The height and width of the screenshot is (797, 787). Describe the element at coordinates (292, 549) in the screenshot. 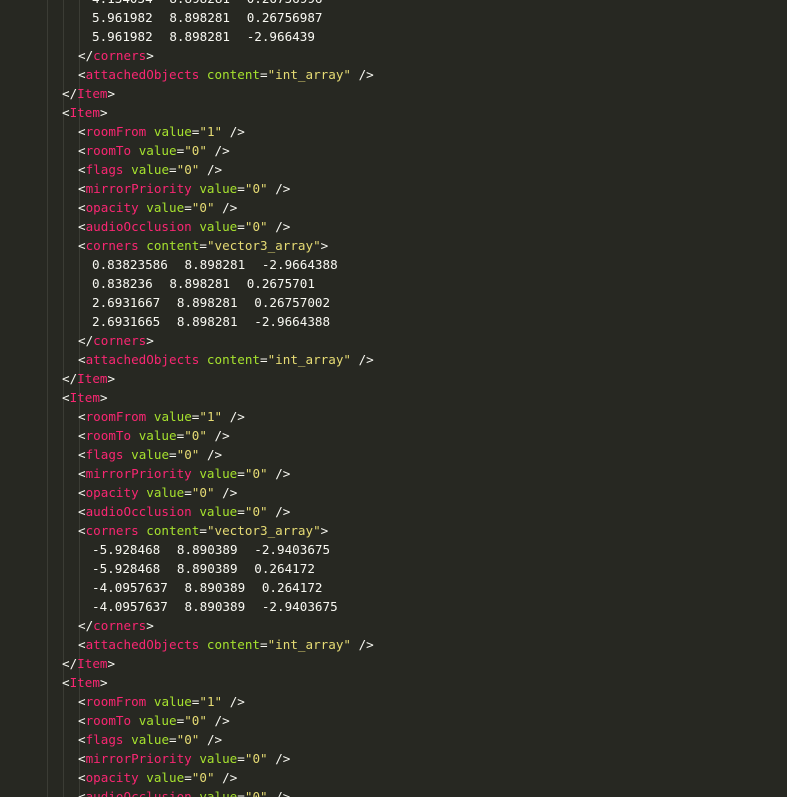

I see `vector-component: -2.9403675` at that location.